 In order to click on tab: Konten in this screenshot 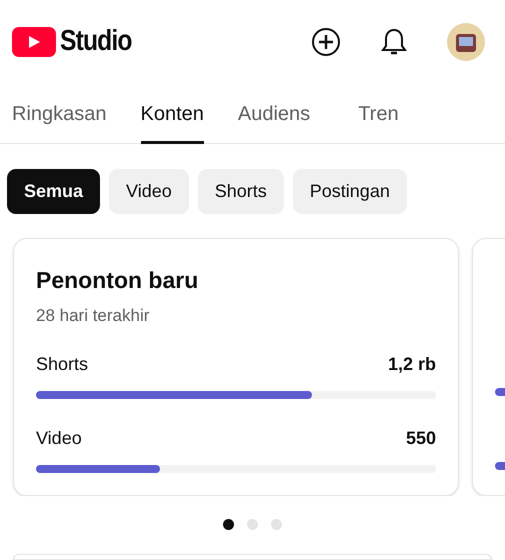, I will do `click(172, 114)`.